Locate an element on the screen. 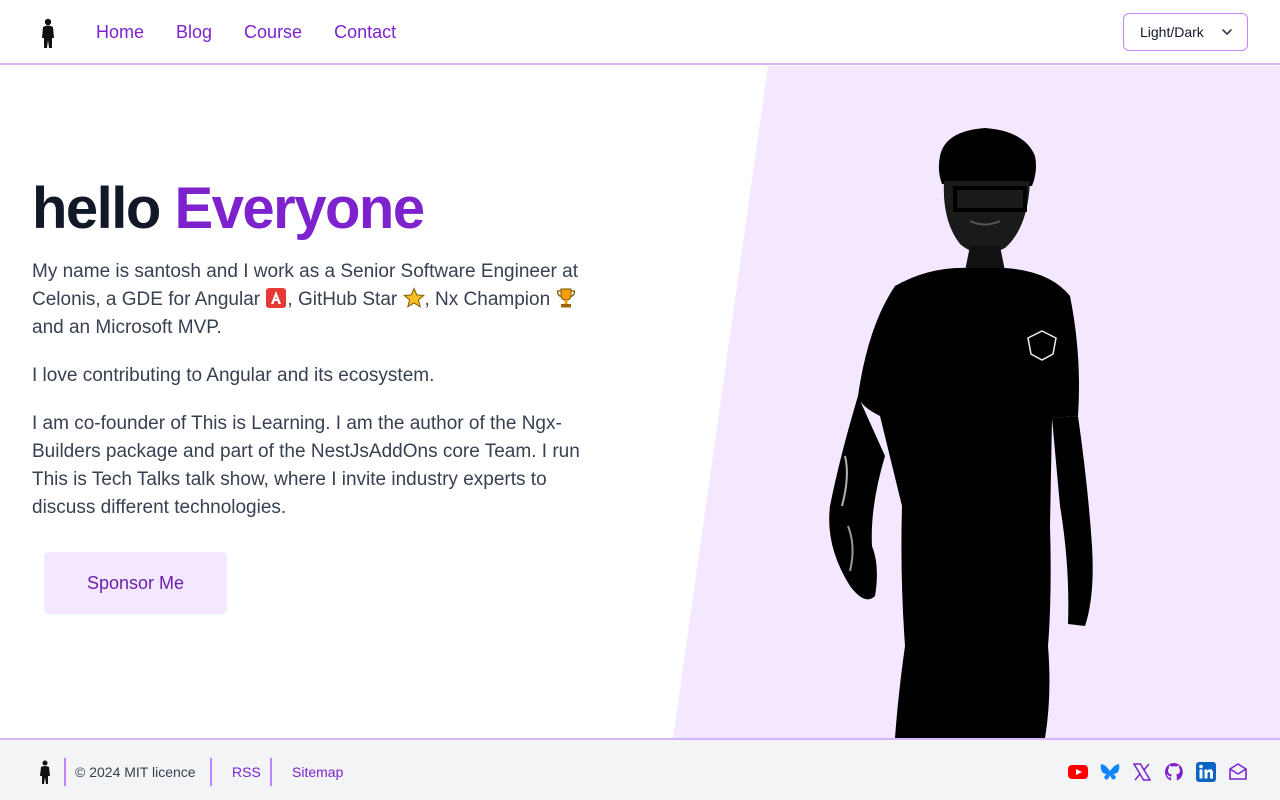 The width and height of the screenshot is (1280, 800). logo-icon is located at coordinates (48, 33).